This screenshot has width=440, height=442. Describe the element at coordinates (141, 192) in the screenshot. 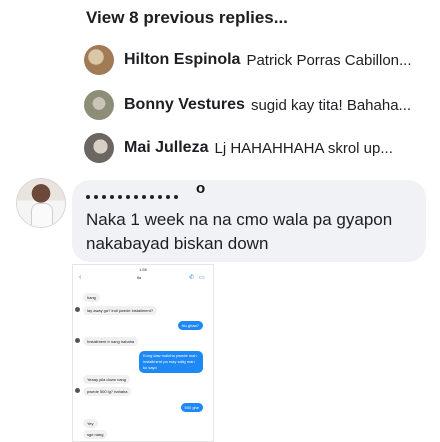

I see `redacted-author-name` at that location.